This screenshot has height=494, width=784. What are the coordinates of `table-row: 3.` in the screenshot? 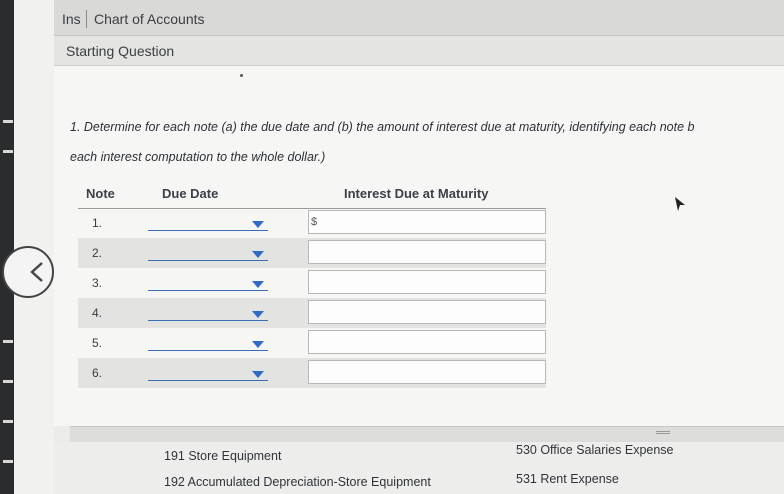 It's located at (312, 283).